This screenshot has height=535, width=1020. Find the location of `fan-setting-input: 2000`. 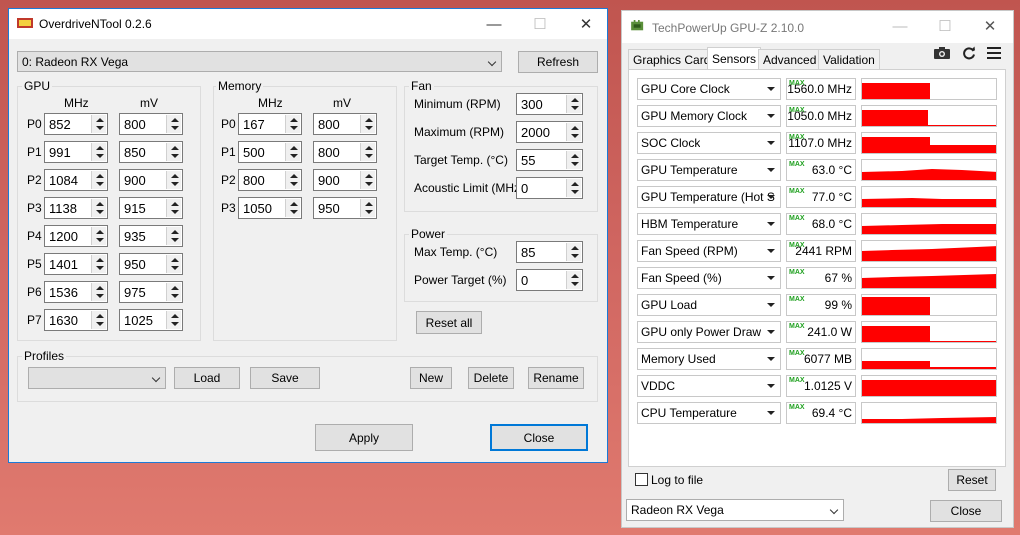

fan-setting-input: 2000 is located at coordinates (549, 132).